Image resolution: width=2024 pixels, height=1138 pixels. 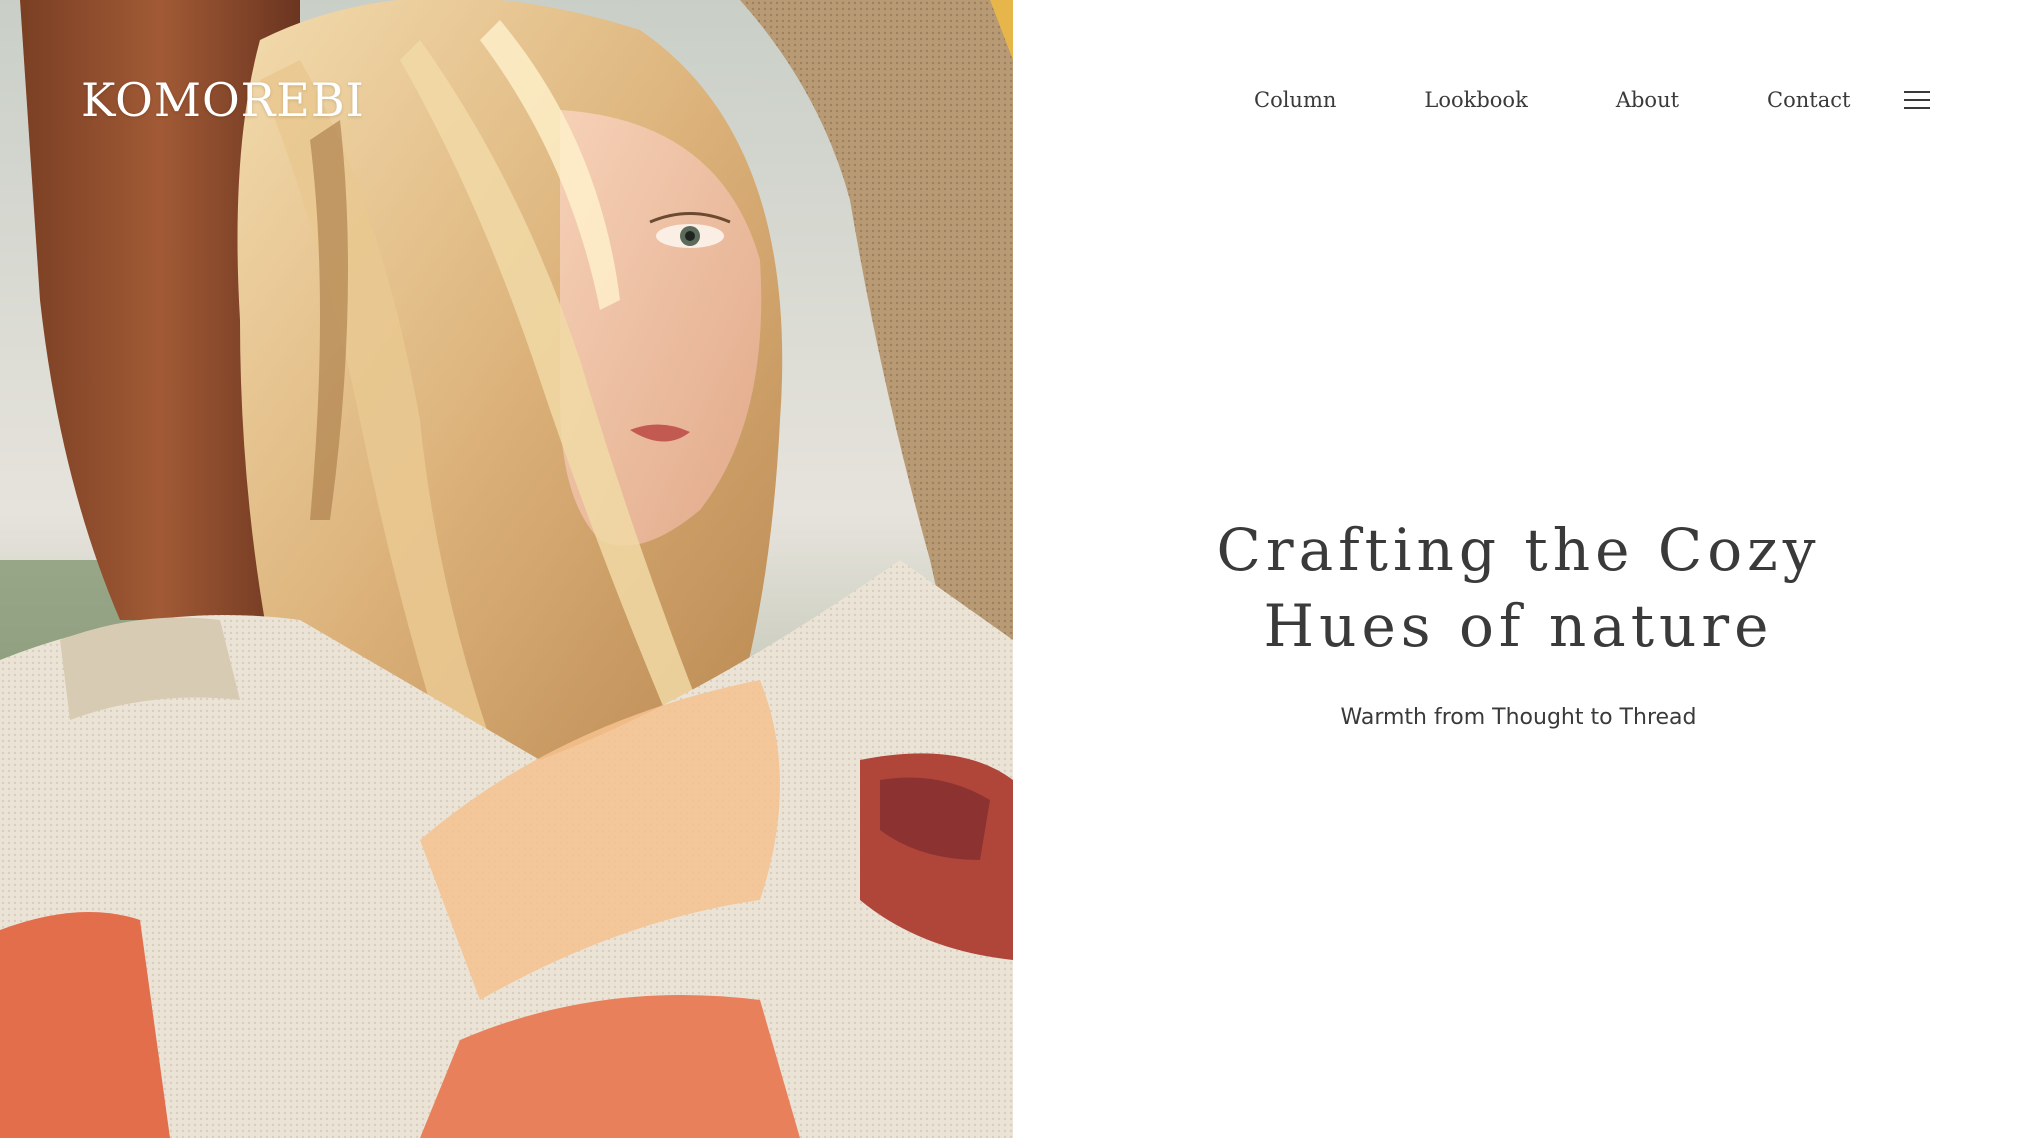 I want to click on hero-title: Crafting the Cozy Hues of nature, so click(x=1518, y=588).